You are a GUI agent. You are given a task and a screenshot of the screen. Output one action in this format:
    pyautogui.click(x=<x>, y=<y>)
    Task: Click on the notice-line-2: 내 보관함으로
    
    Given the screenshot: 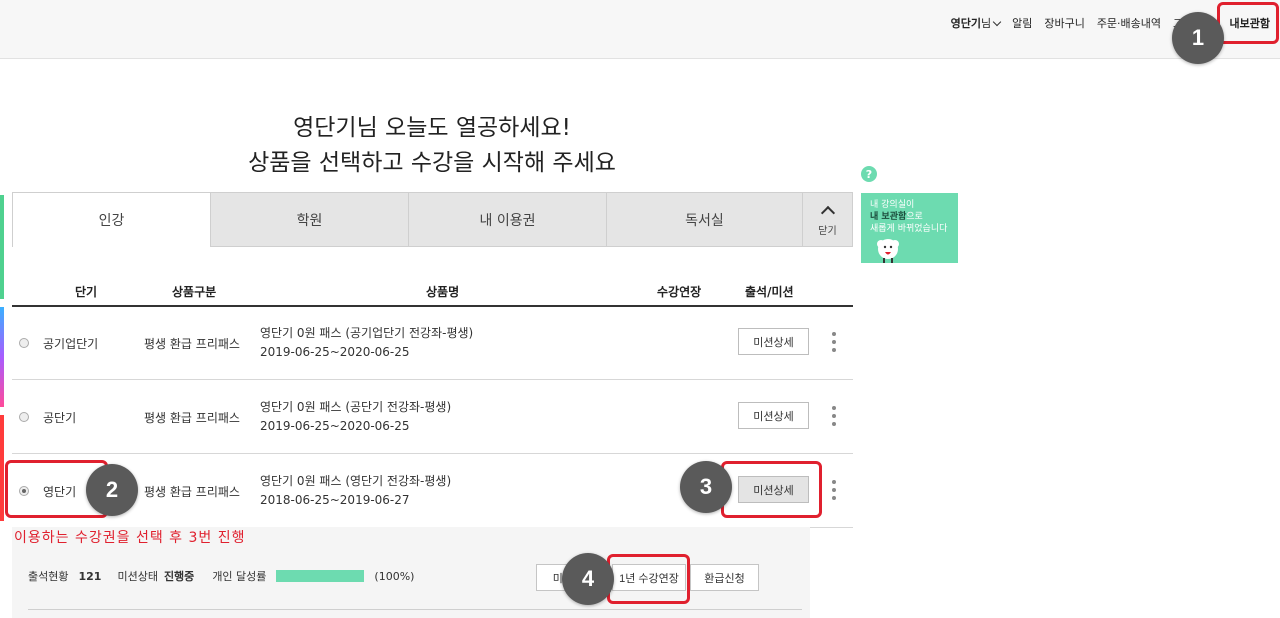 What is the action you would take?
    pyautogui.click(x=914, y=217)
    